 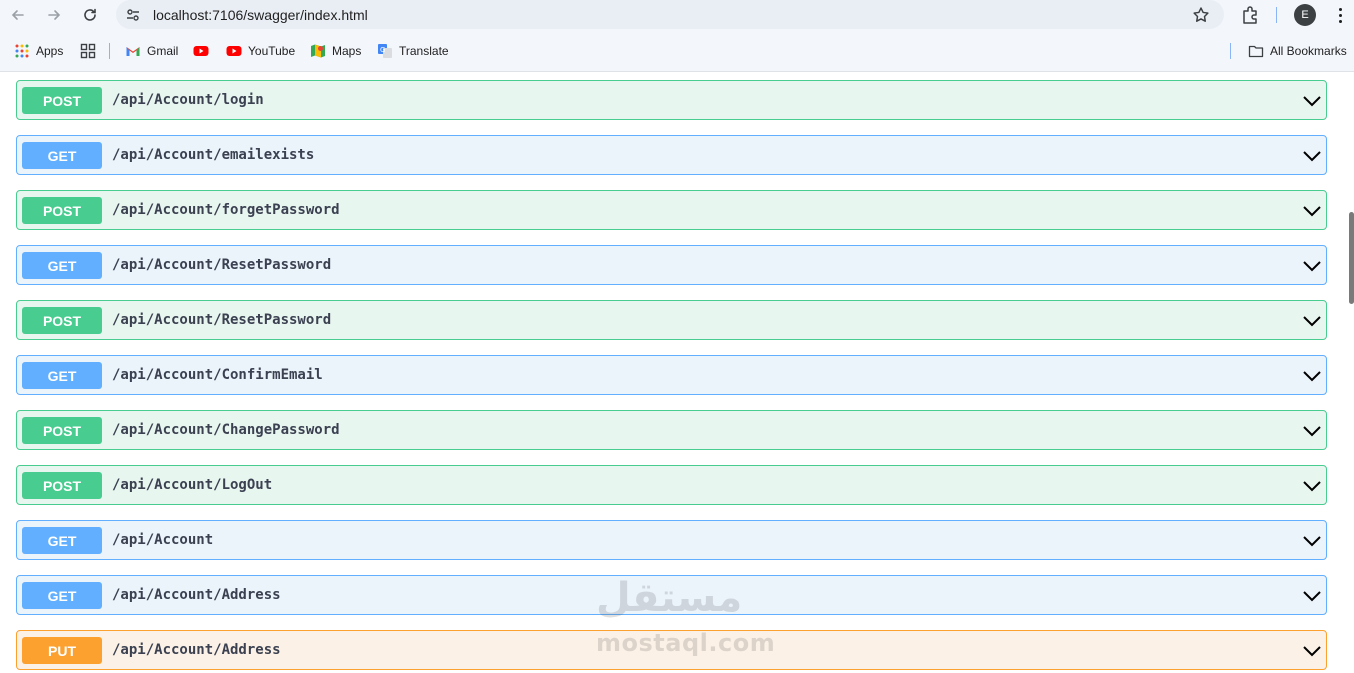 I want to click on extensions-icon, so click(x=1250, y=15).